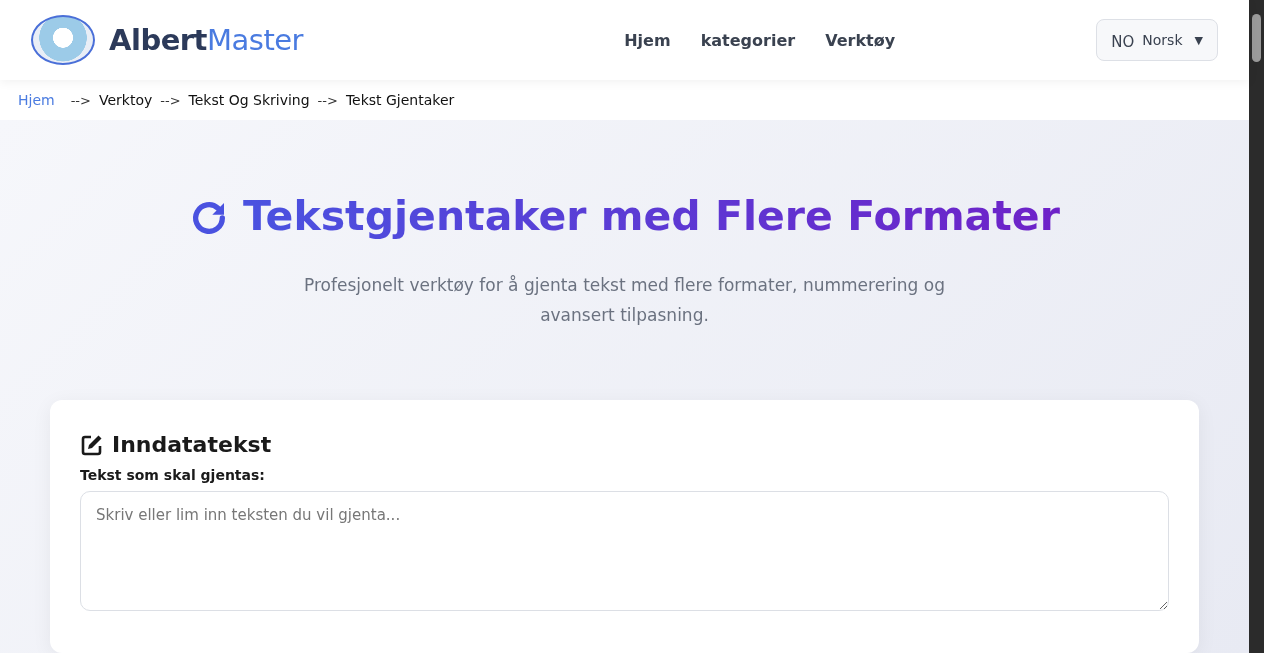 Image resolution: width=1264 pixels, height=653 pixels. Describe the element at coordinates (647, 40) in the screenshot. I see `nav-link: Hjem` at that location.